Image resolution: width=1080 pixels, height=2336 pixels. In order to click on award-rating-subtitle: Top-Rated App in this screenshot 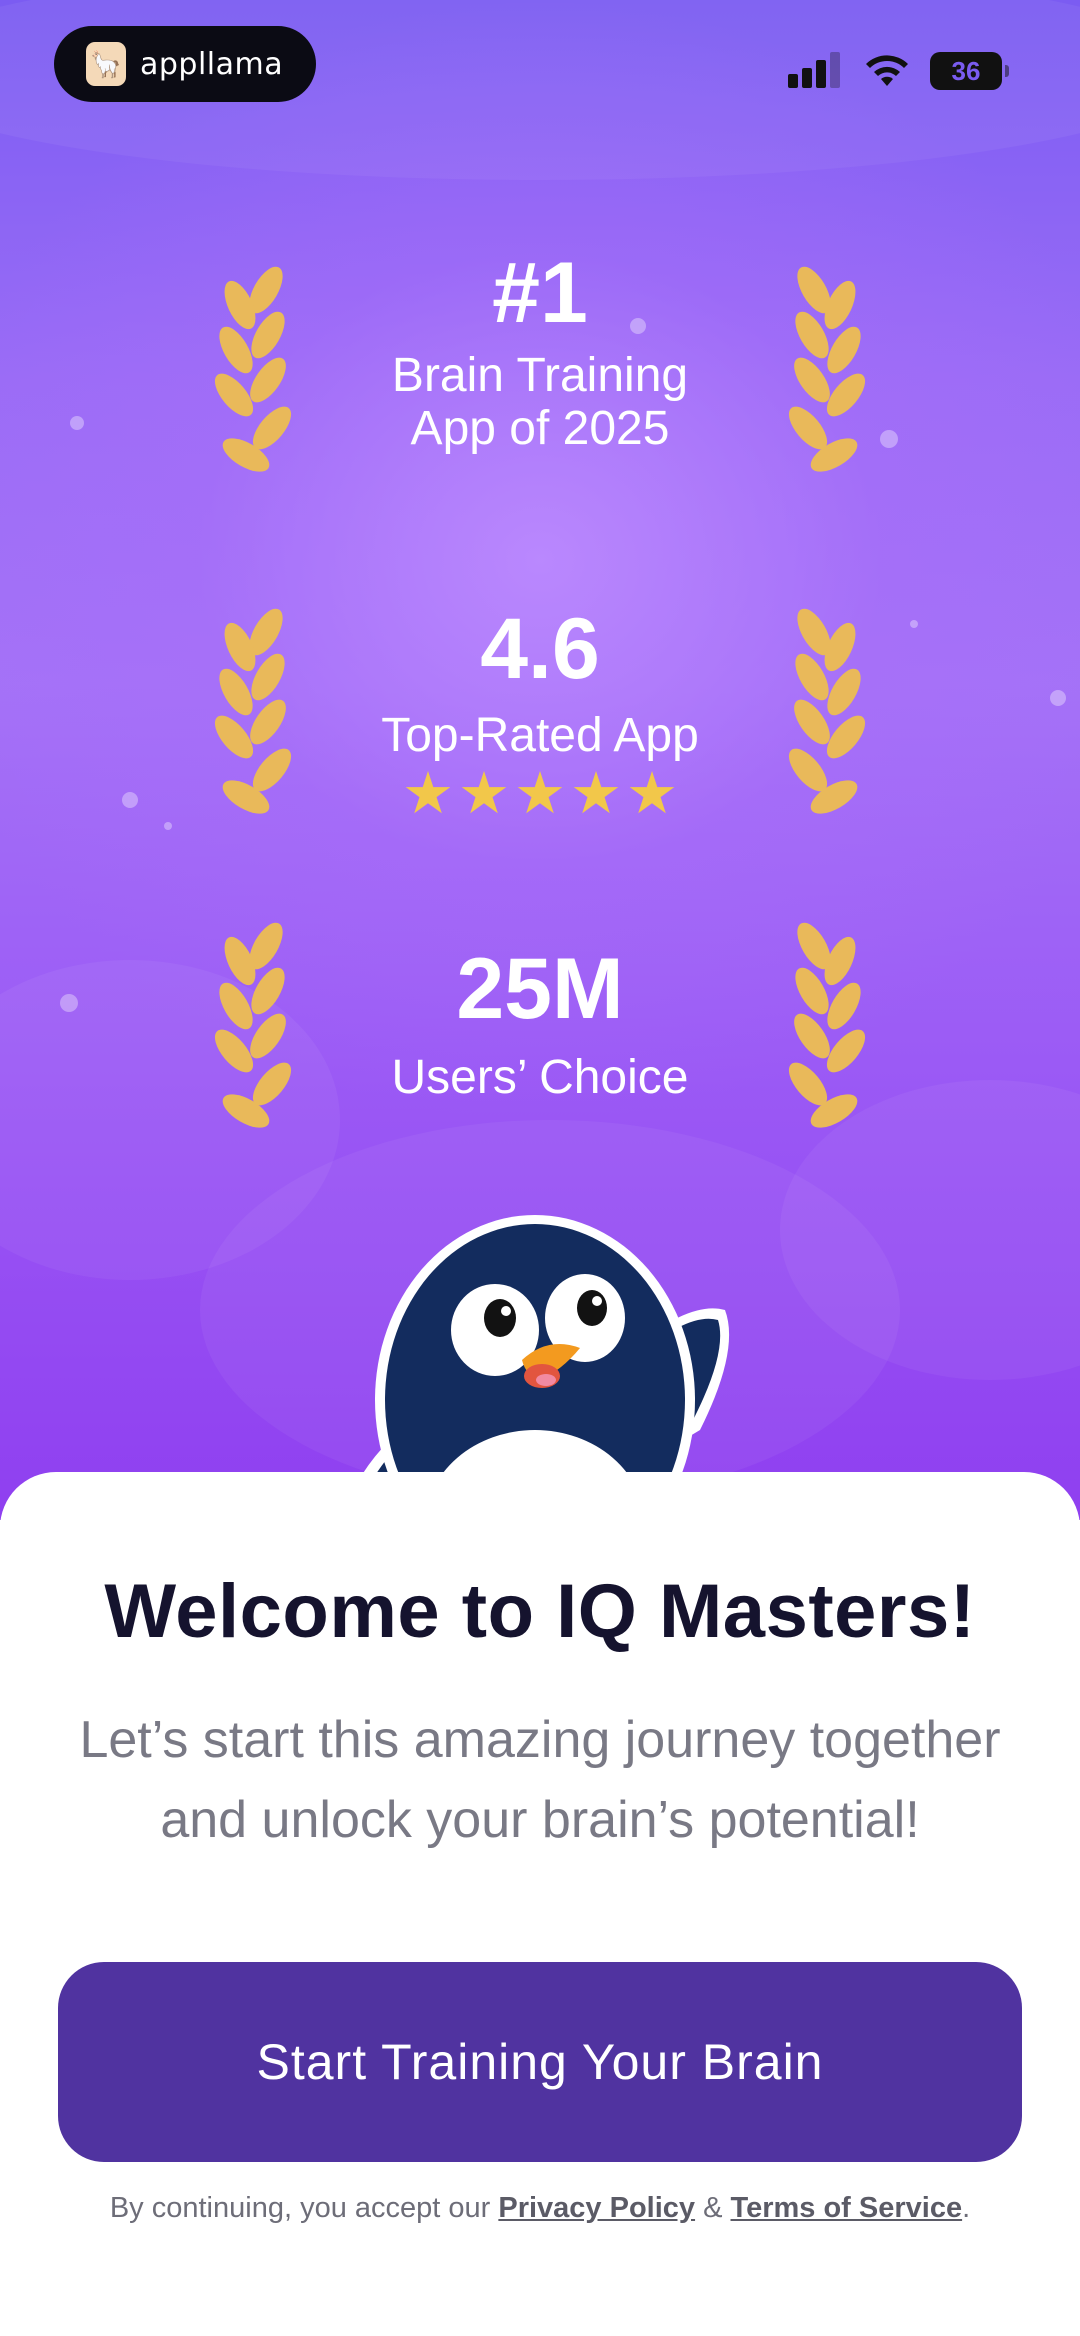, I will do `click(540, 735)`.